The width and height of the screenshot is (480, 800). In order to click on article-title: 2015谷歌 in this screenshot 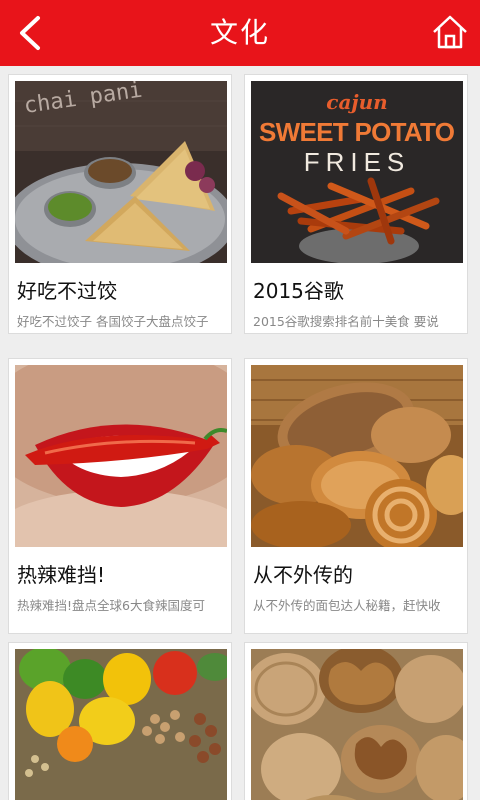, I will do `click(298, 291)`.